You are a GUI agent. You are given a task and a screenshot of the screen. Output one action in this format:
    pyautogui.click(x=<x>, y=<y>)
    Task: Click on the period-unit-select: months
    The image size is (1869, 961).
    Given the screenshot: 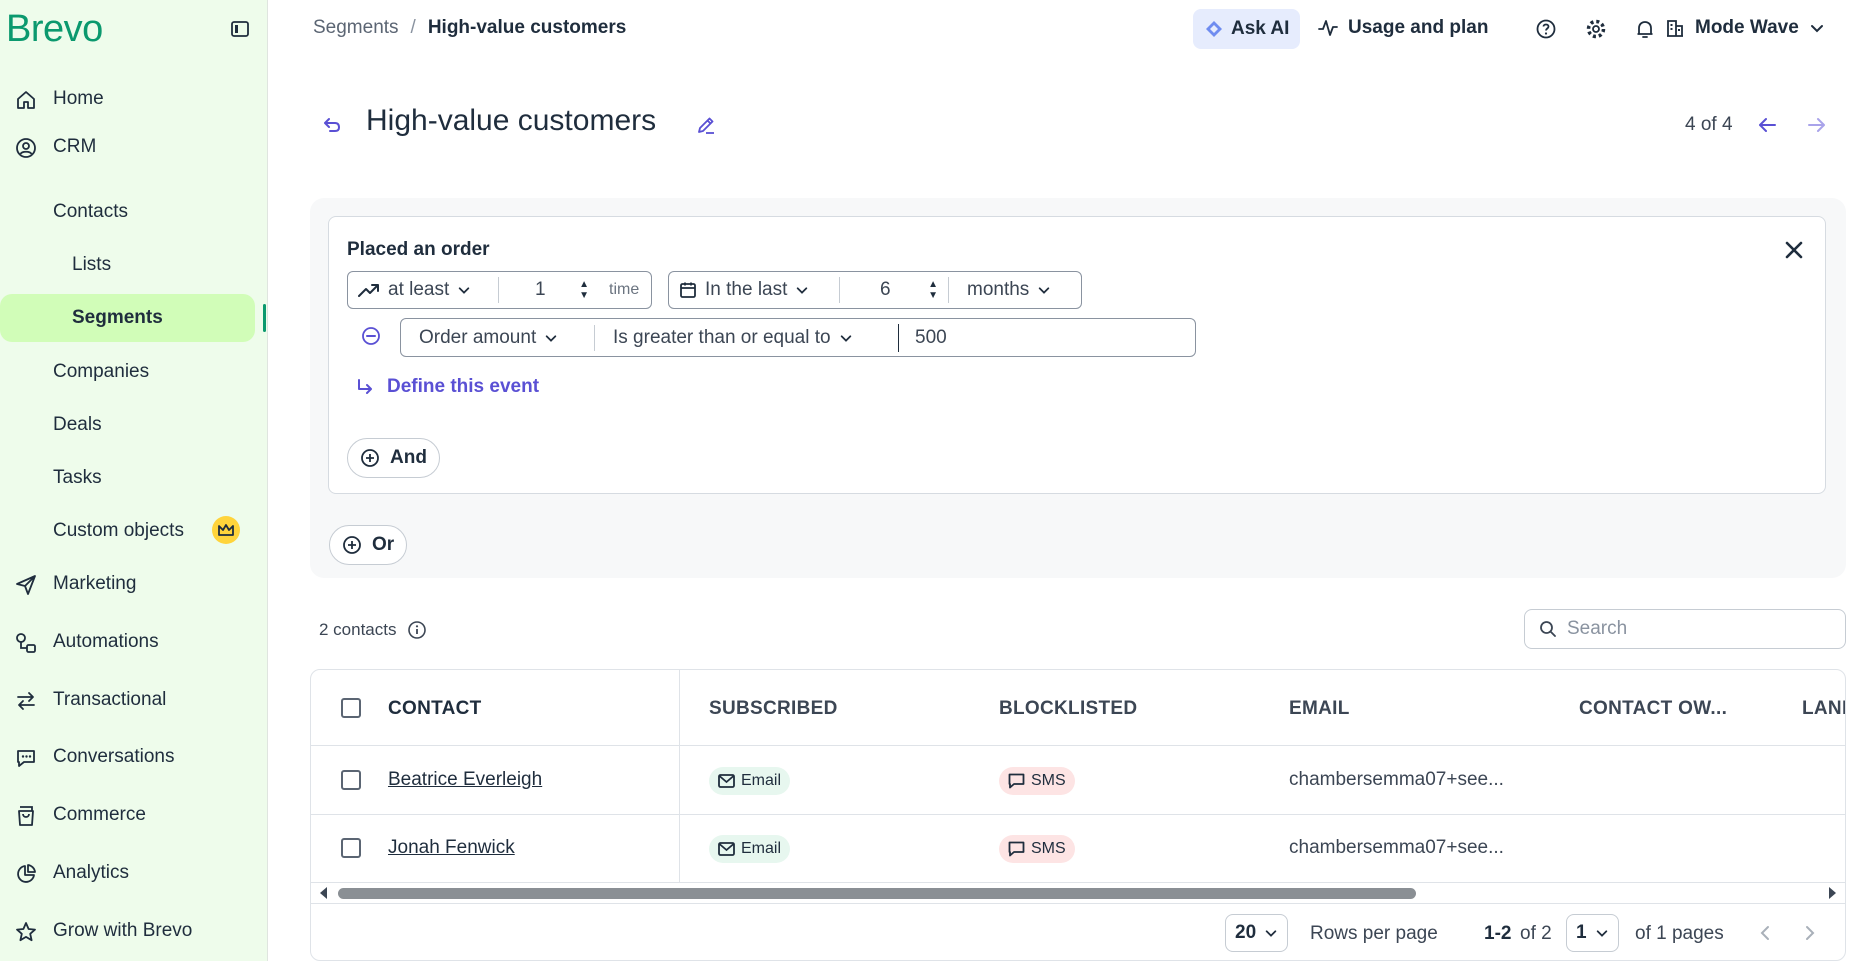 What is the action you would take?
    pyautogui.click(x=1005, y=290)
    